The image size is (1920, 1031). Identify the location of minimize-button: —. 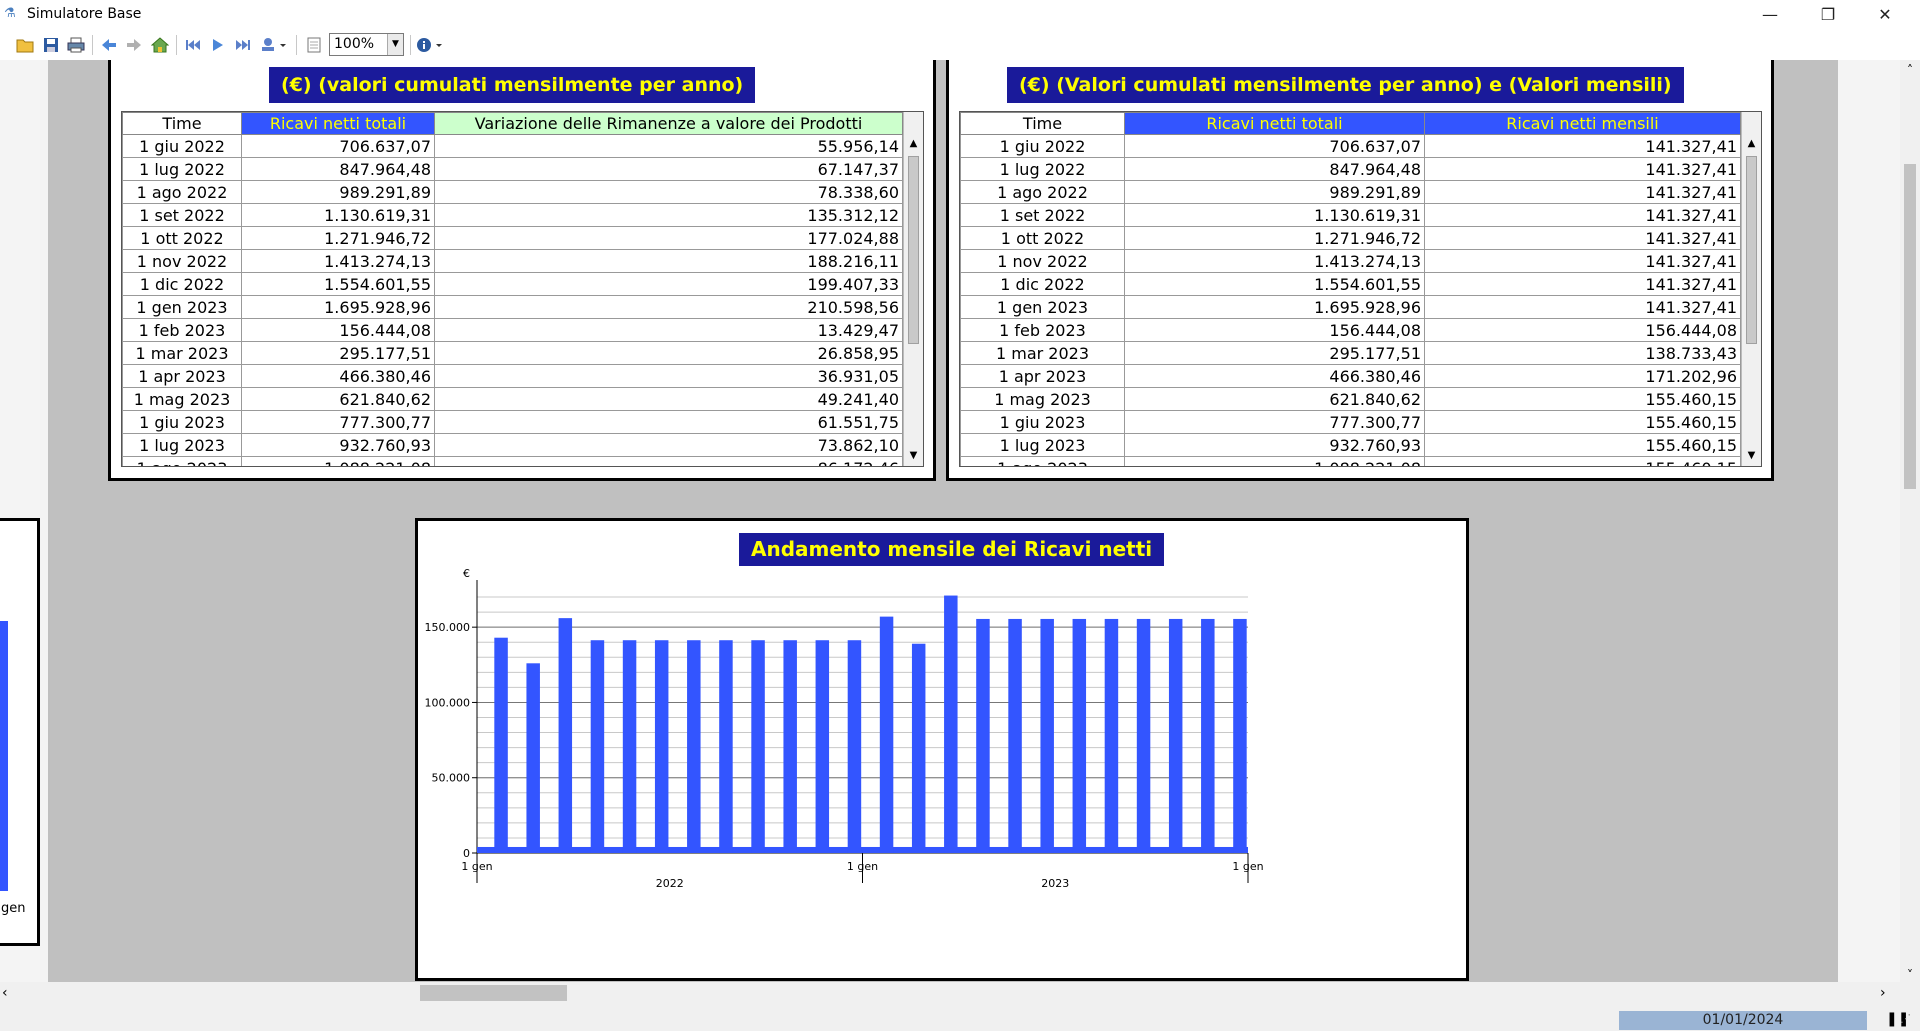
(1770, 15).